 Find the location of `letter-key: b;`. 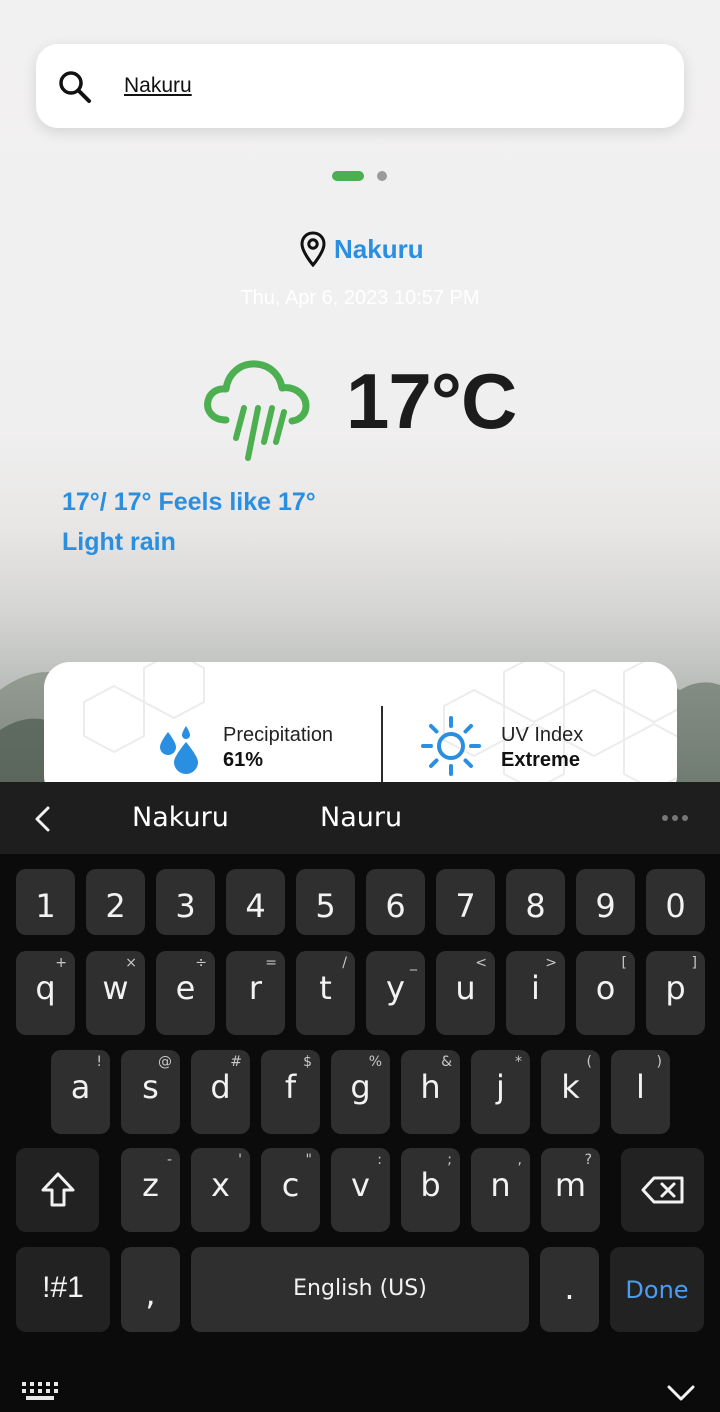

letter-key: b; is located at coordinates (430, 1190).